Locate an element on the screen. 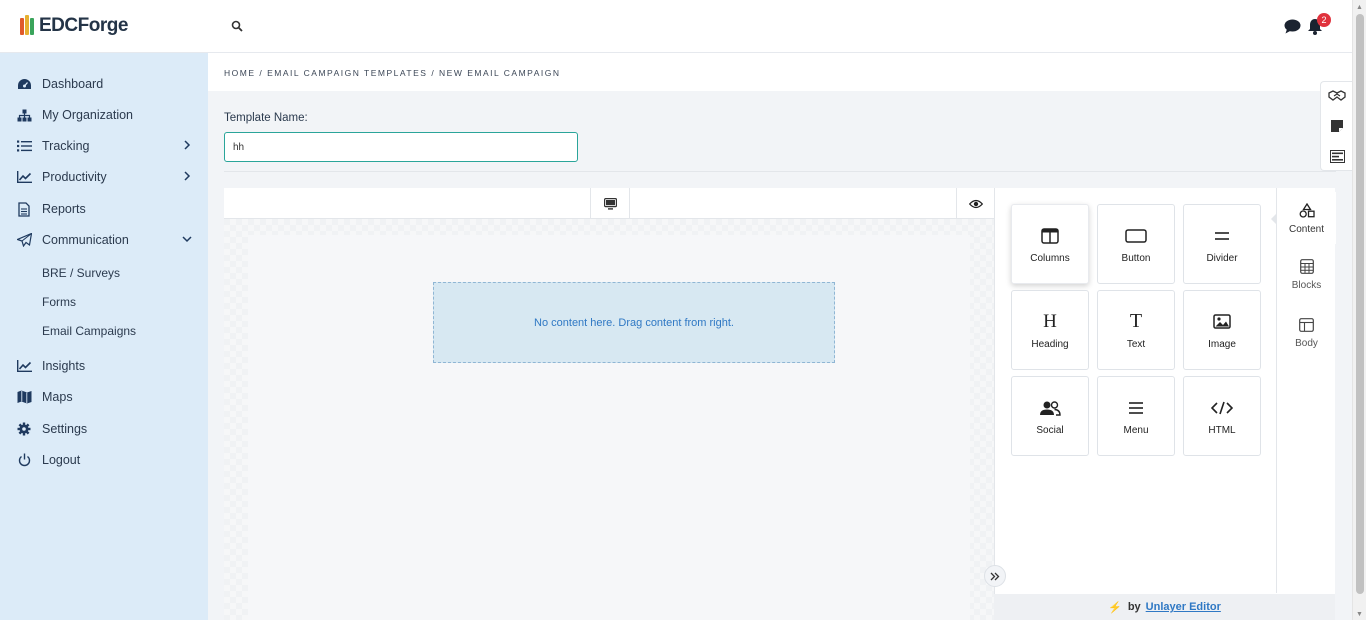 Image resolution: width=1366 pixels, height=620 pixels. button-icon is located at coordinates (1136, 236).